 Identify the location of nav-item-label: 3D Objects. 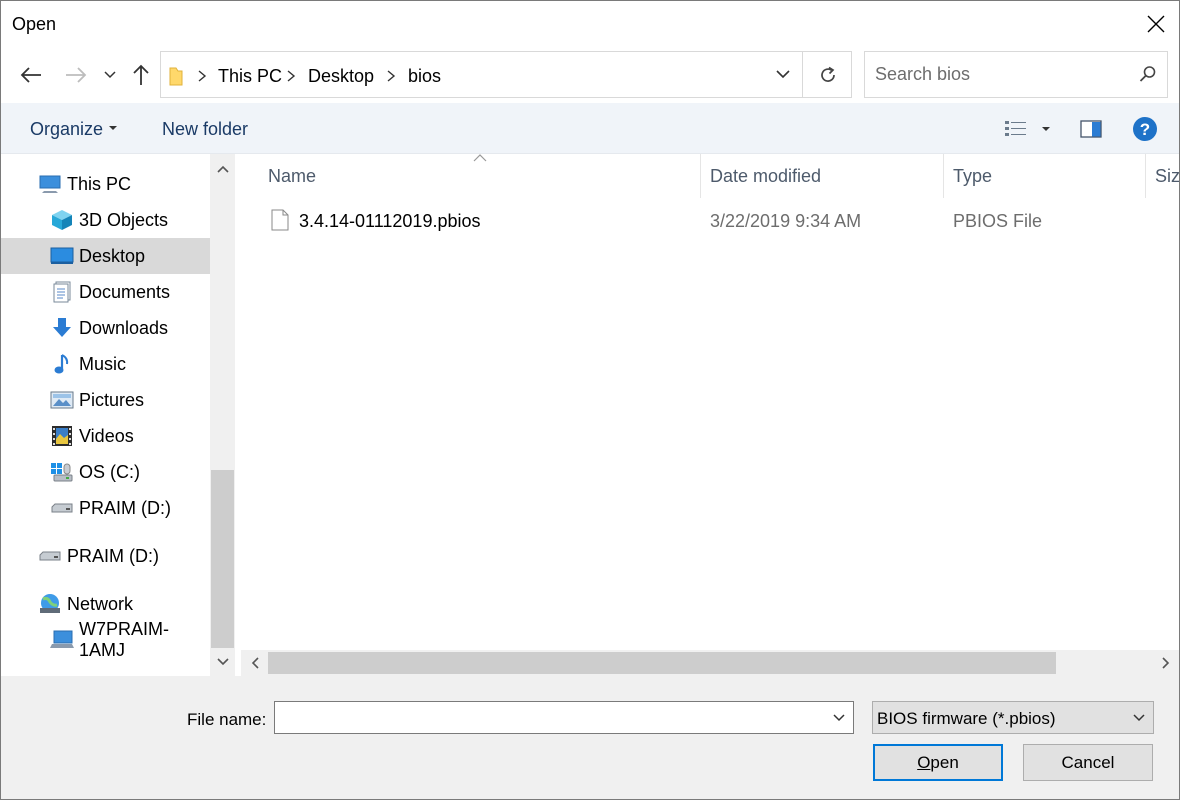
(124, 219).